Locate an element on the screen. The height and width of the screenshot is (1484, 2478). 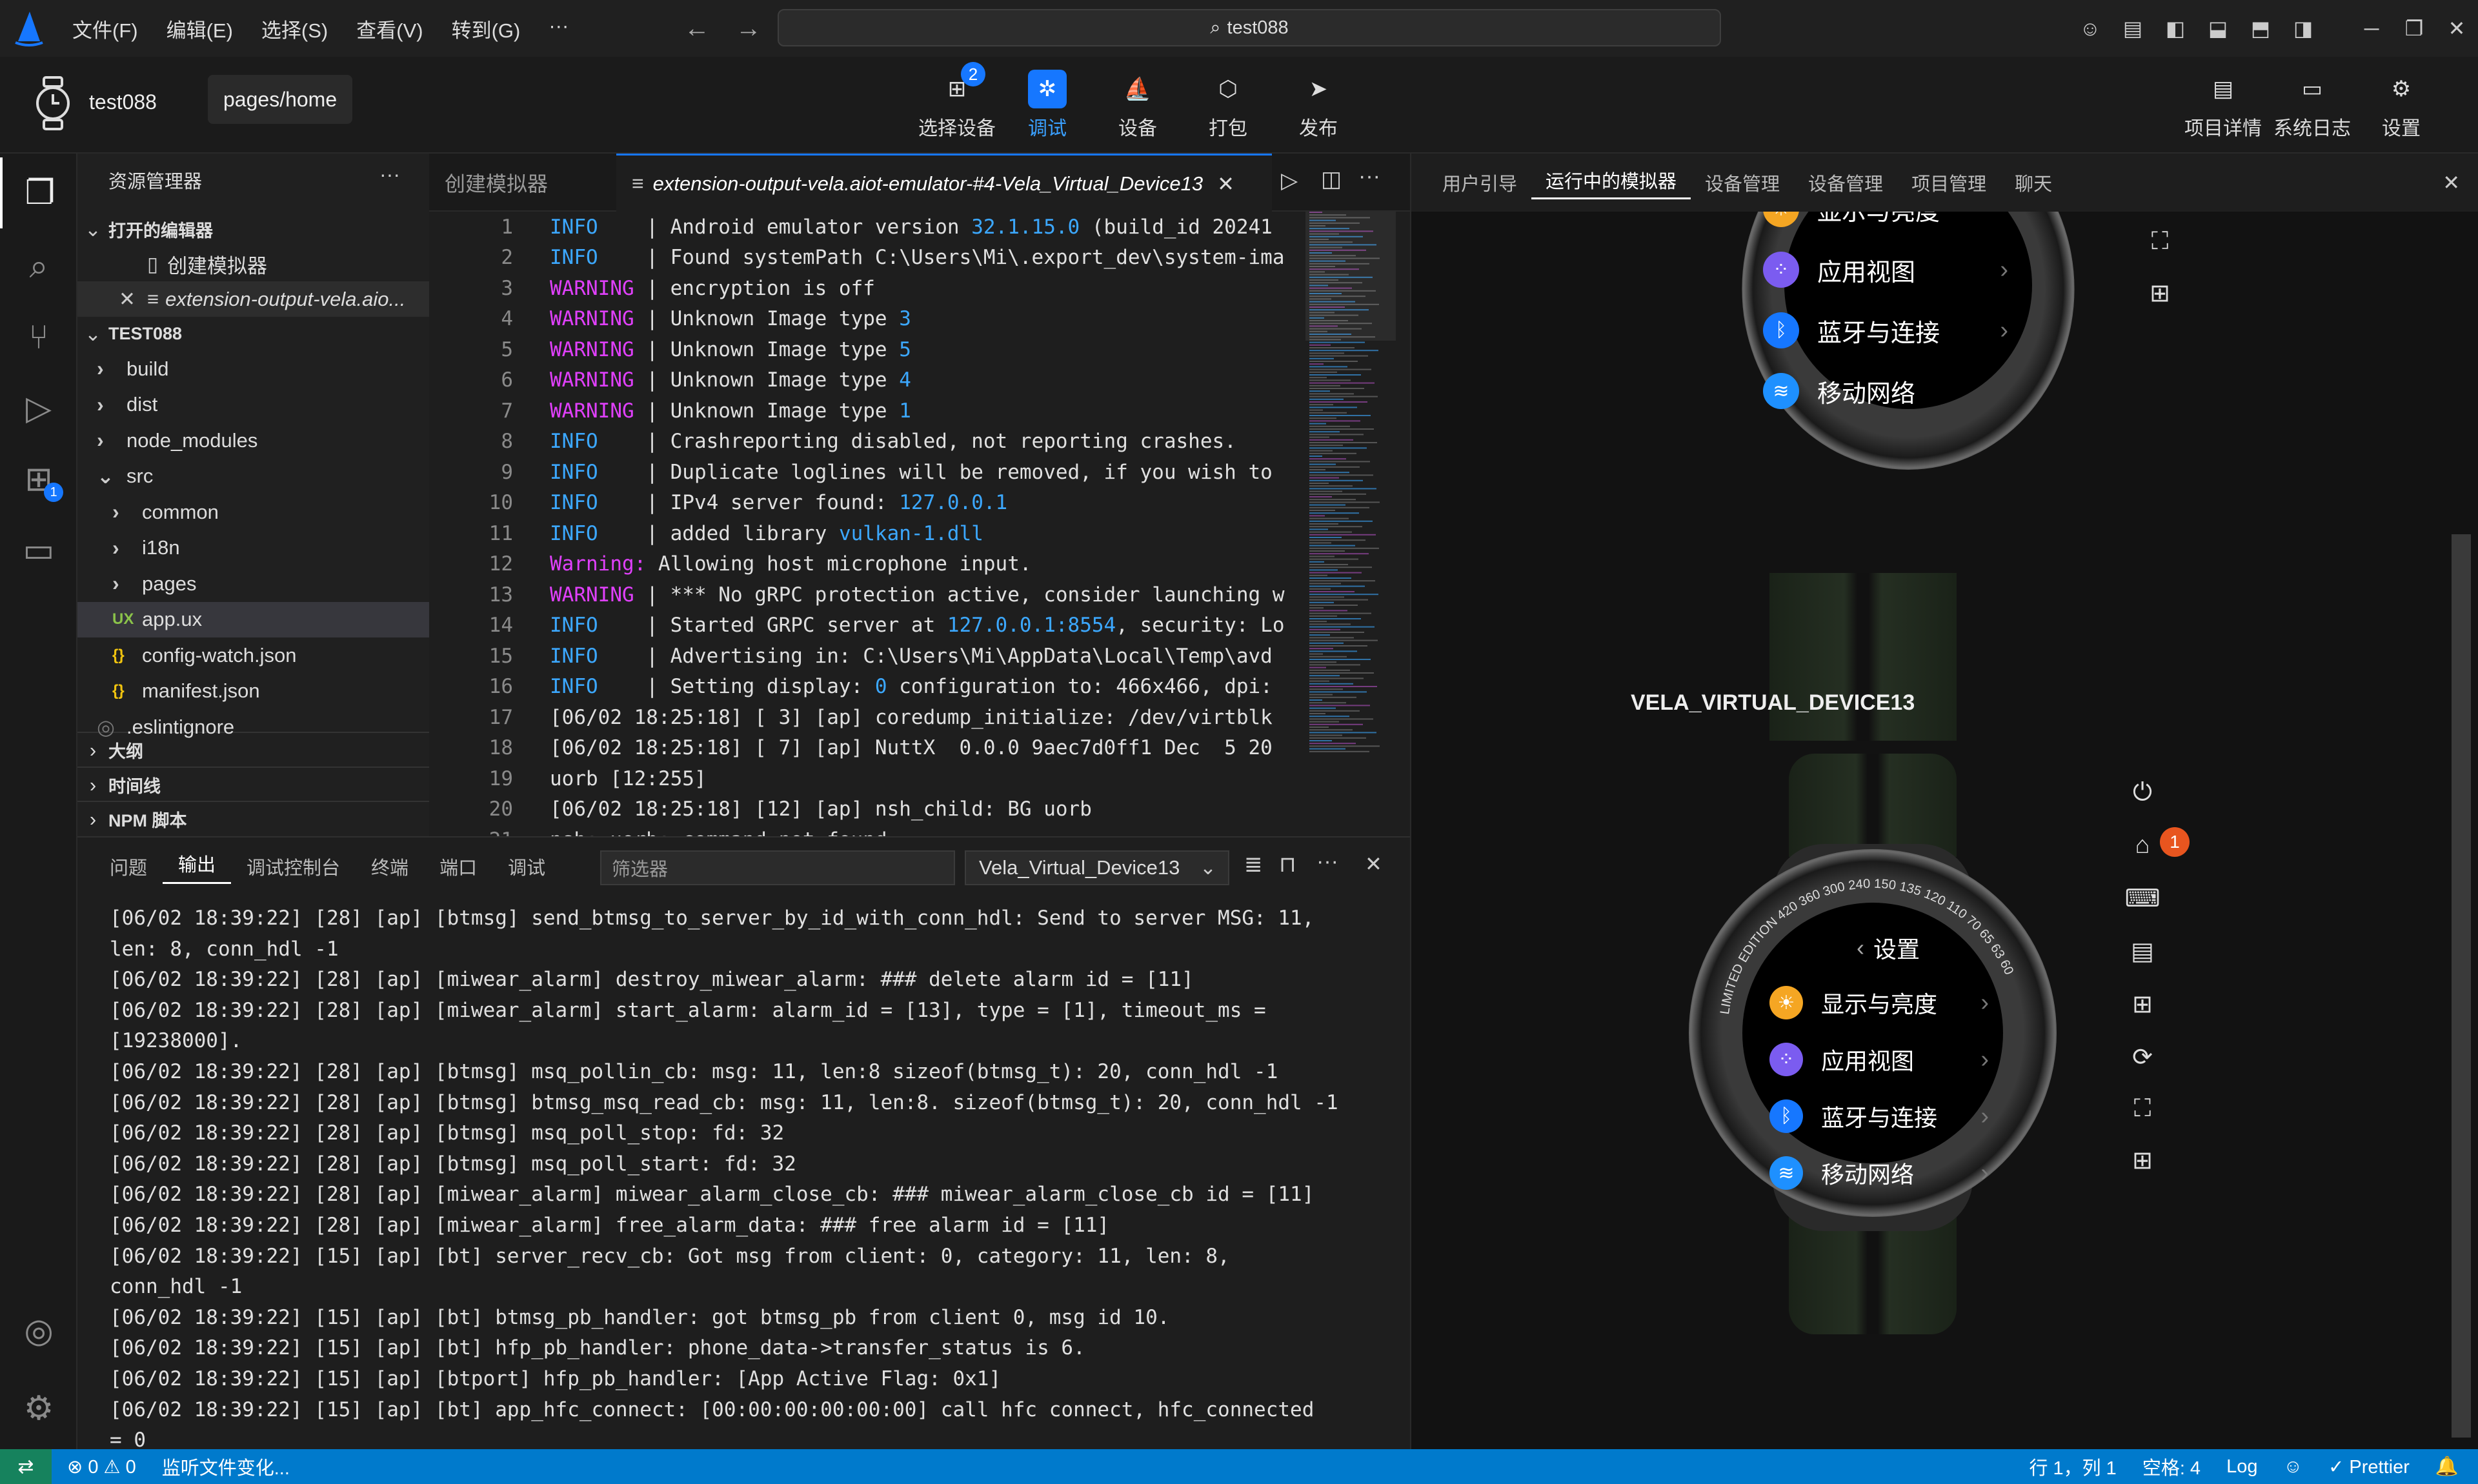
language-mode: Log is located at coordinates (2241, 1467).